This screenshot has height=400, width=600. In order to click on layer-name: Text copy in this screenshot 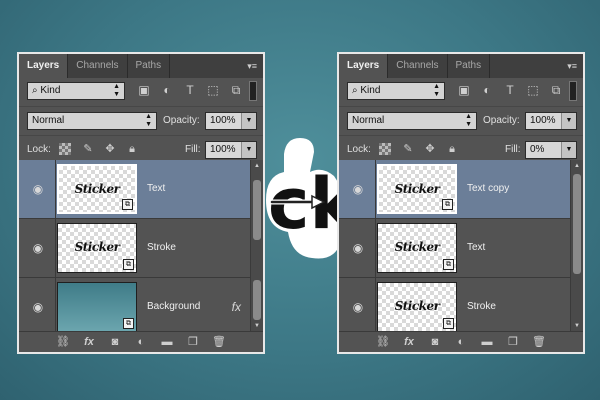, I will do `click(488, 189)`.